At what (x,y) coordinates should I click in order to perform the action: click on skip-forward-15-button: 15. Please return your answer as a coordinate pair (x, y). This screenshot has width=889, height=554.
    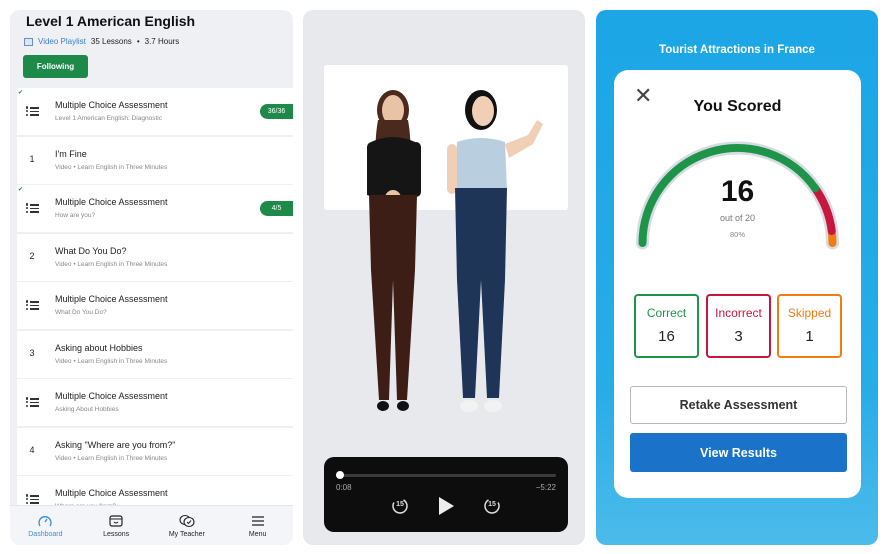
    Looking at the image, I should click on (492, 506).